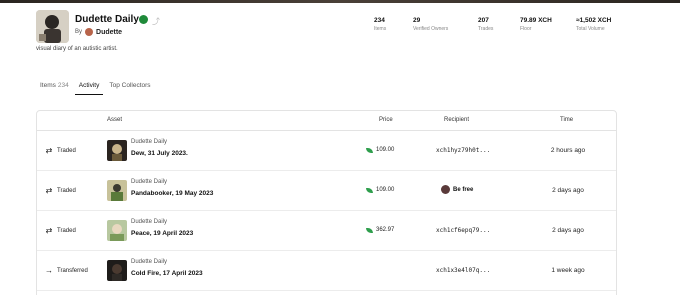 Image resolution: width=680 pixels, height=295 pixels. What do you see at coordinates (526, 29) in the screenshot?
I see `stat-label: Floor` at bounding box center [526, 29].